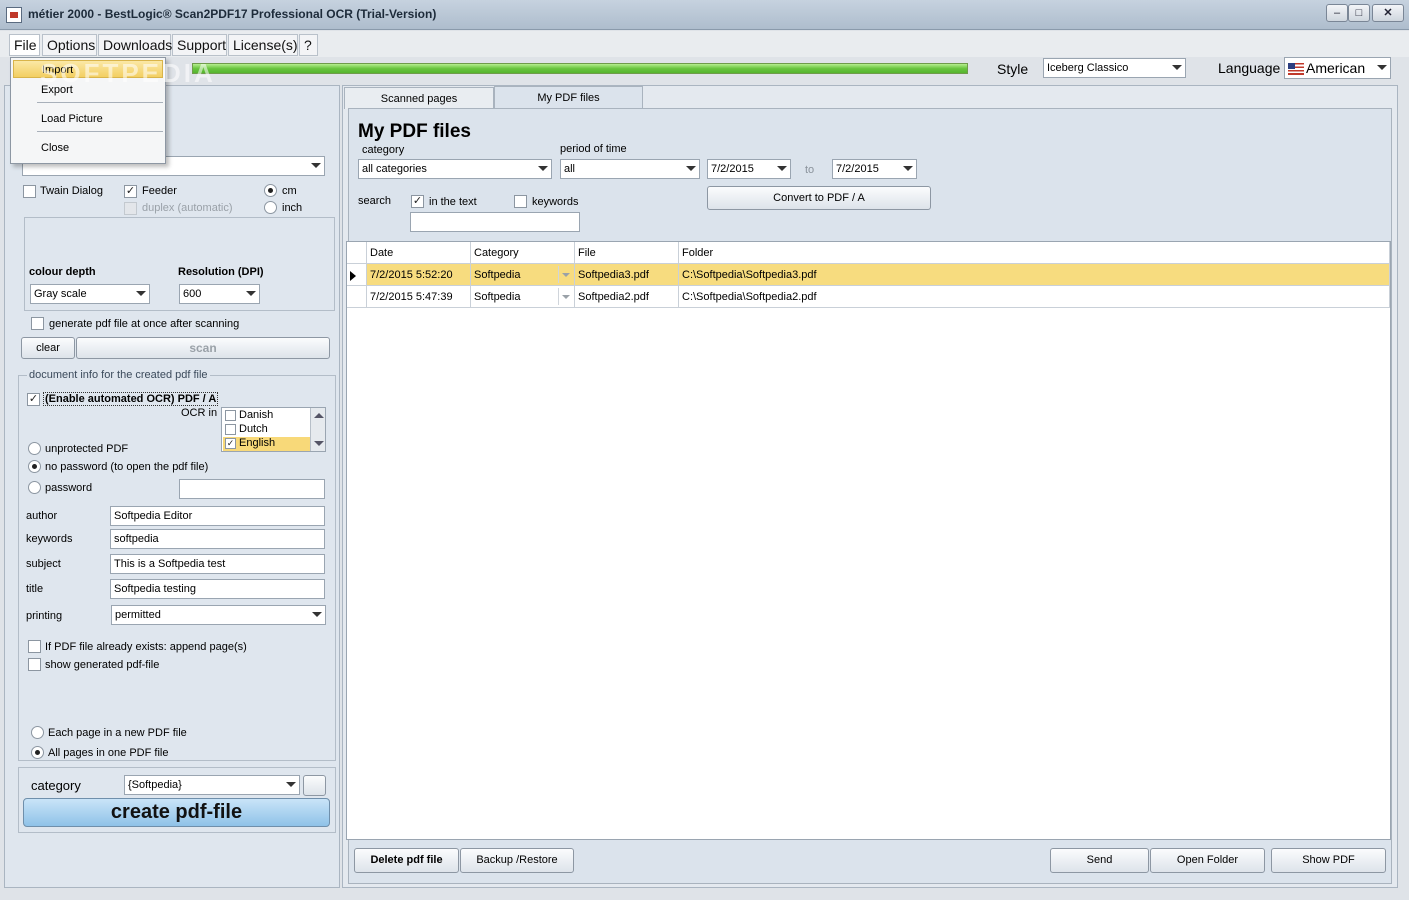  I want to click on each-page-radio, so click(37, 732).